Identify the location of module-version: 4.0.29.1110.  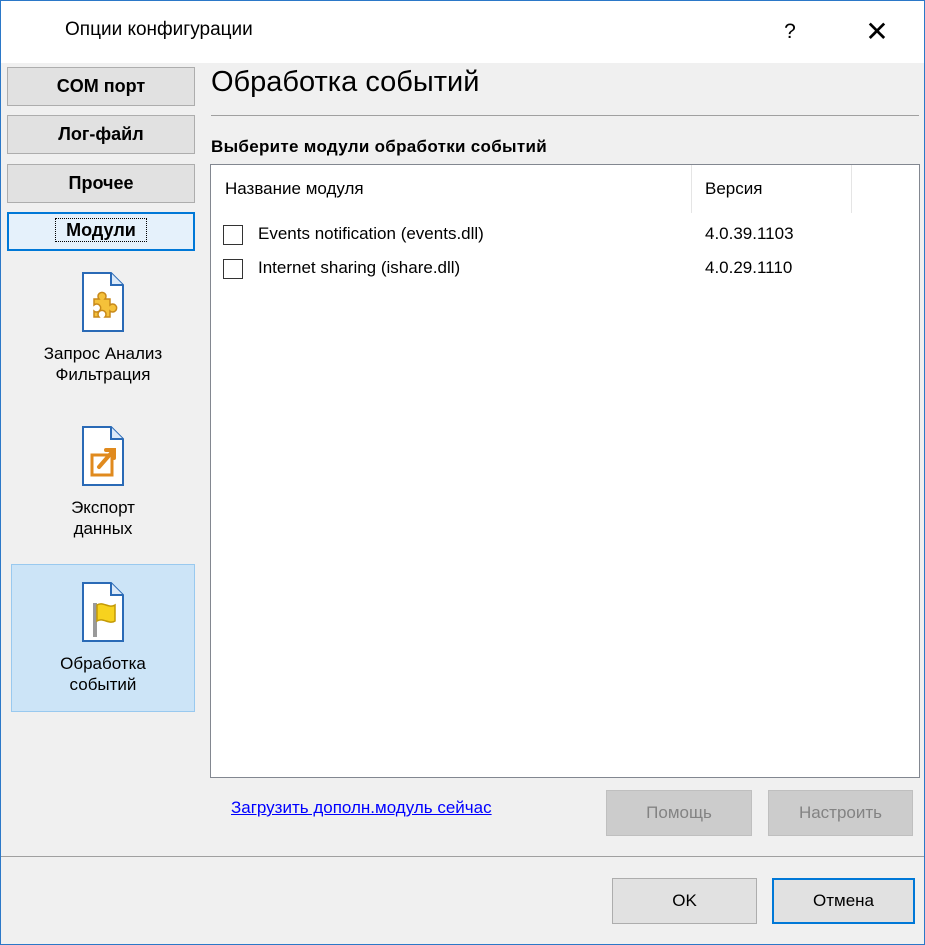
(749, 267).